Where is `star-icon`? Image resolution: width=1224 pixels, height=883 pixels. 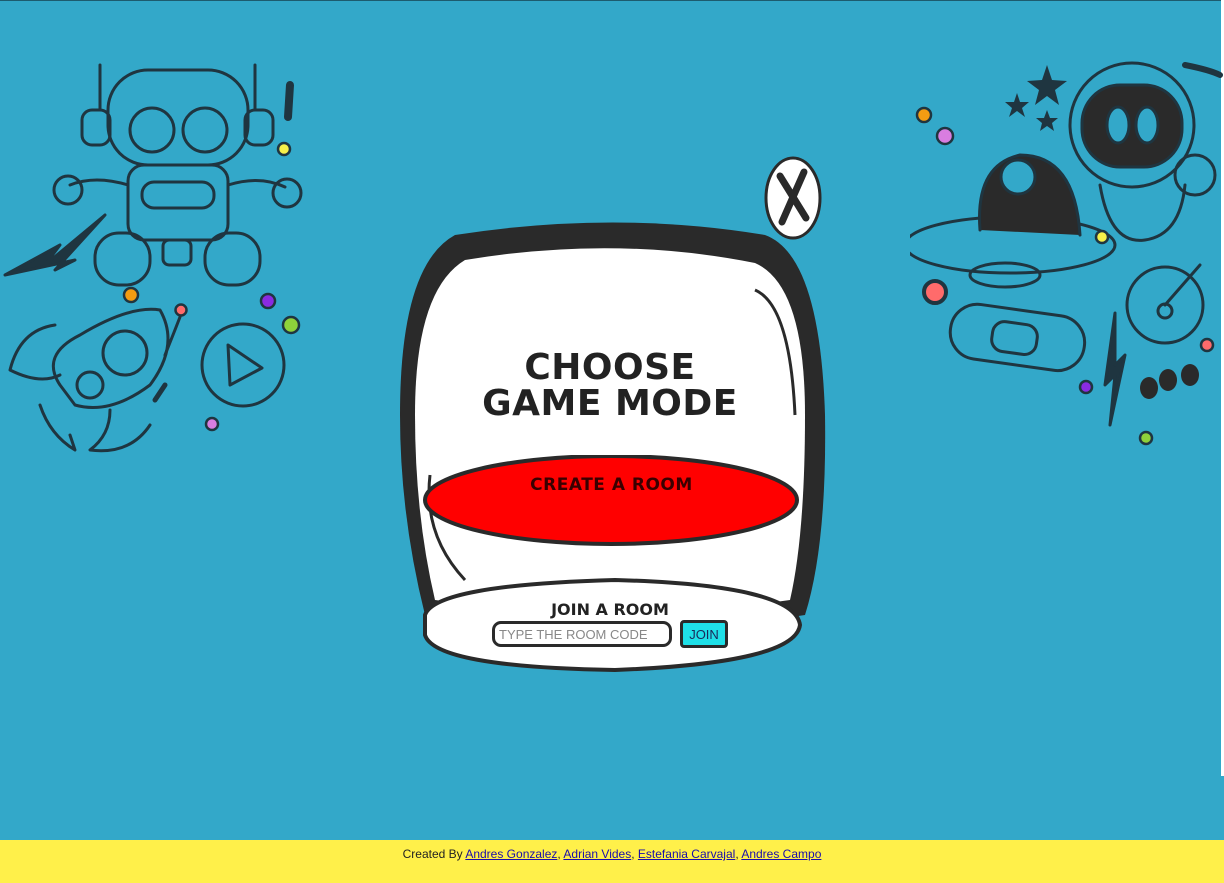
star-icon is located at coordinates (1036, 98).